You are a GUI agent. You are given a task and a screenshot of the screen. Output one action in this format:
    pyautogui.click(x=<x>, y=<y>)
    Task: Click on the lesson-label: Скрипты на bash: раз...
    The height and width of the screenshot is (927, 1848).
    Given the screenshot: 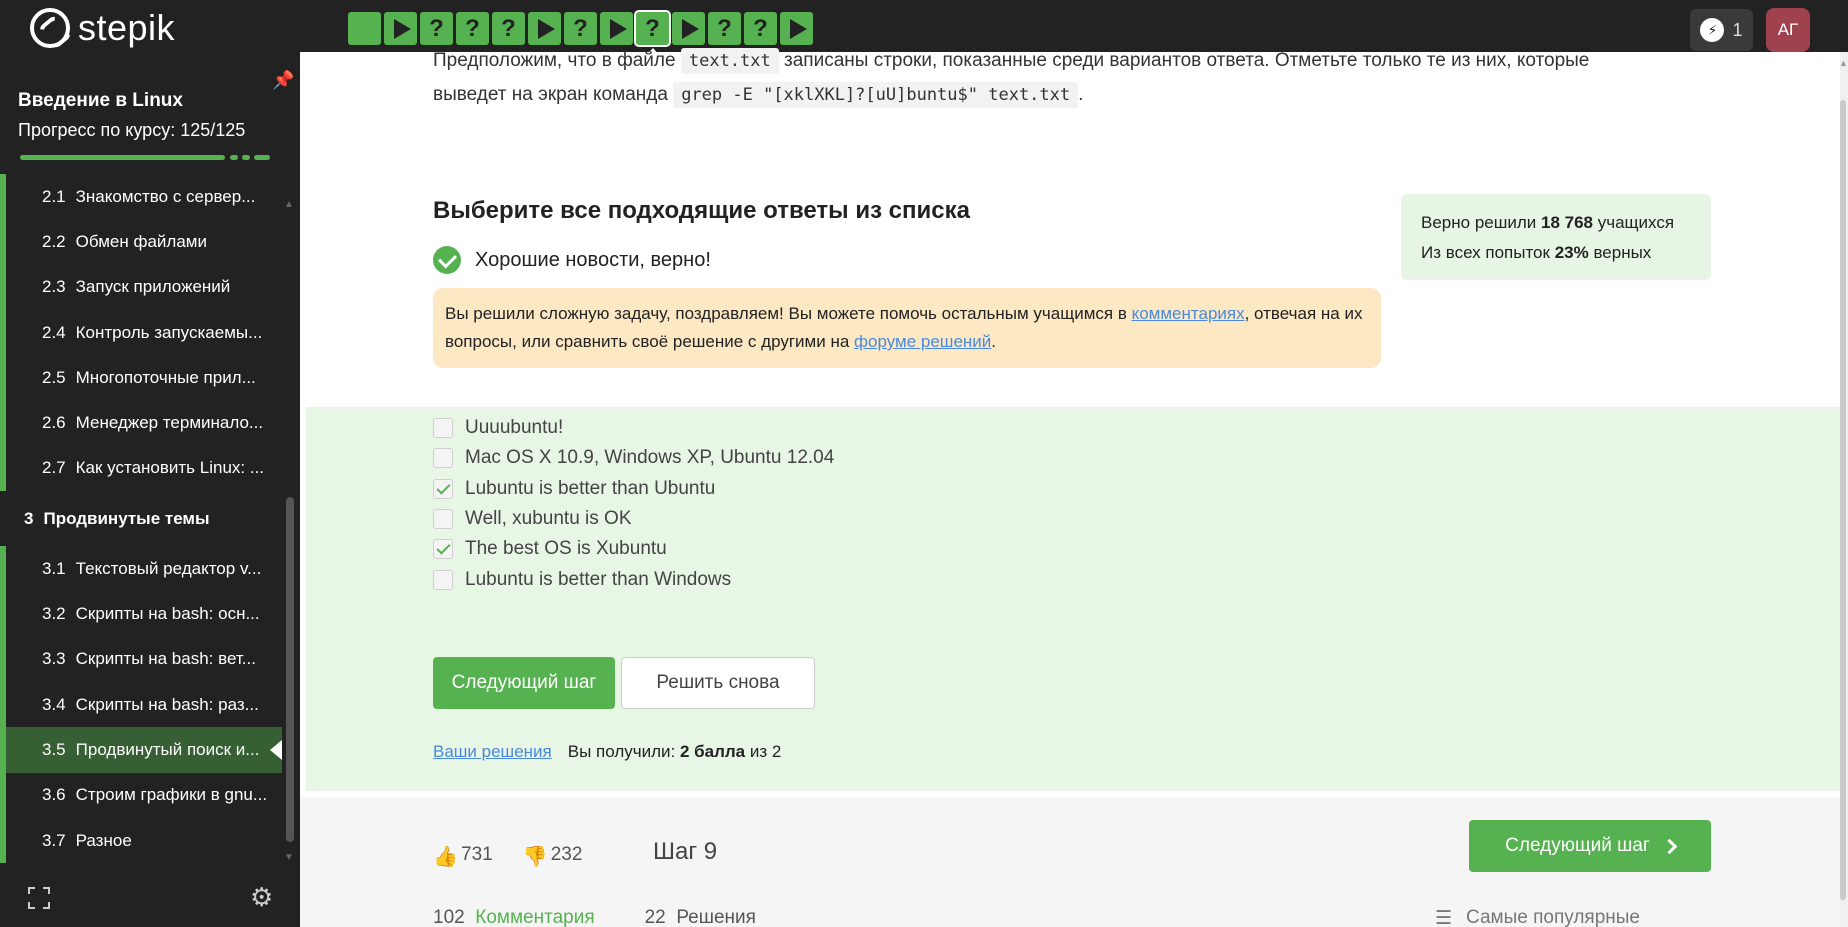 What is the action you would take?
    pyautogui.click(x=167, y=704)
    